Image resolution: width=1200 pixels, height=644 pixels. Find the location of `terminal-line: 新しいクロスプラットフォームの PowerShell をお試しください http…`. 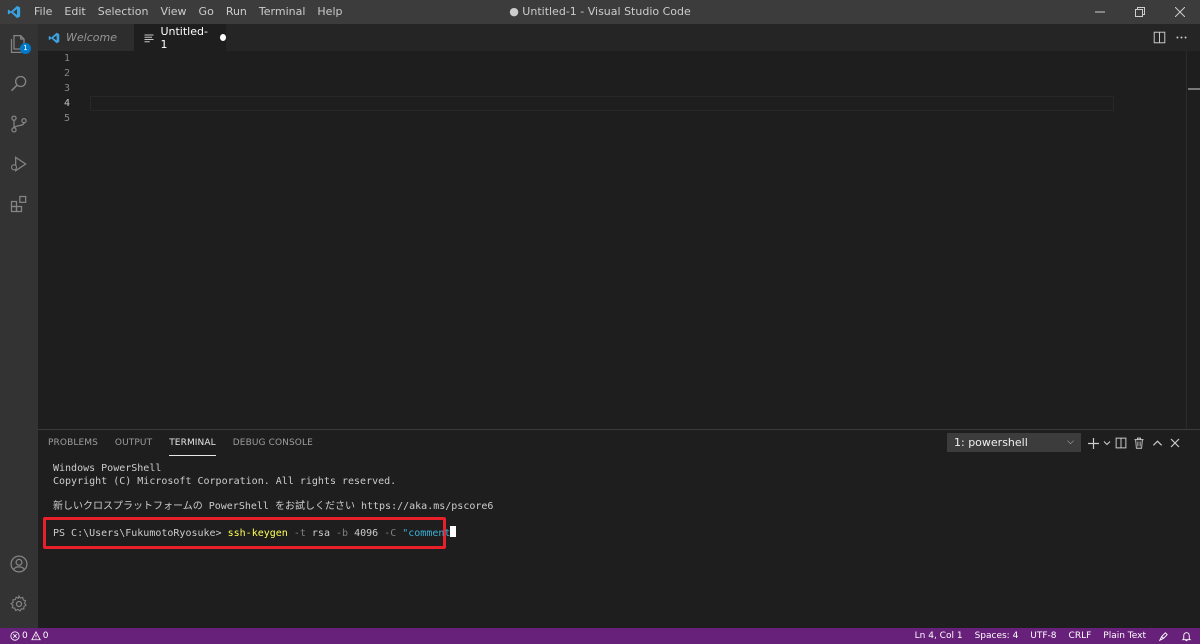

terminal-line: 新しいクロスプラットフォームの PowerShell をお試しください http… is located at coordinates (273, 506).